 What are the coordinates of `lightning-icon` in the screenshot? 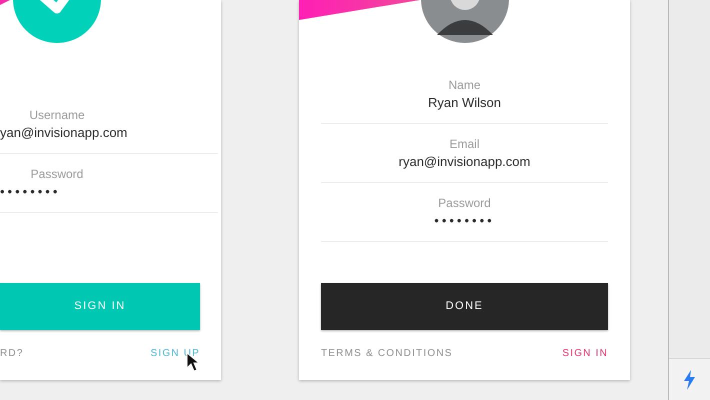 It's located at (689, 380).